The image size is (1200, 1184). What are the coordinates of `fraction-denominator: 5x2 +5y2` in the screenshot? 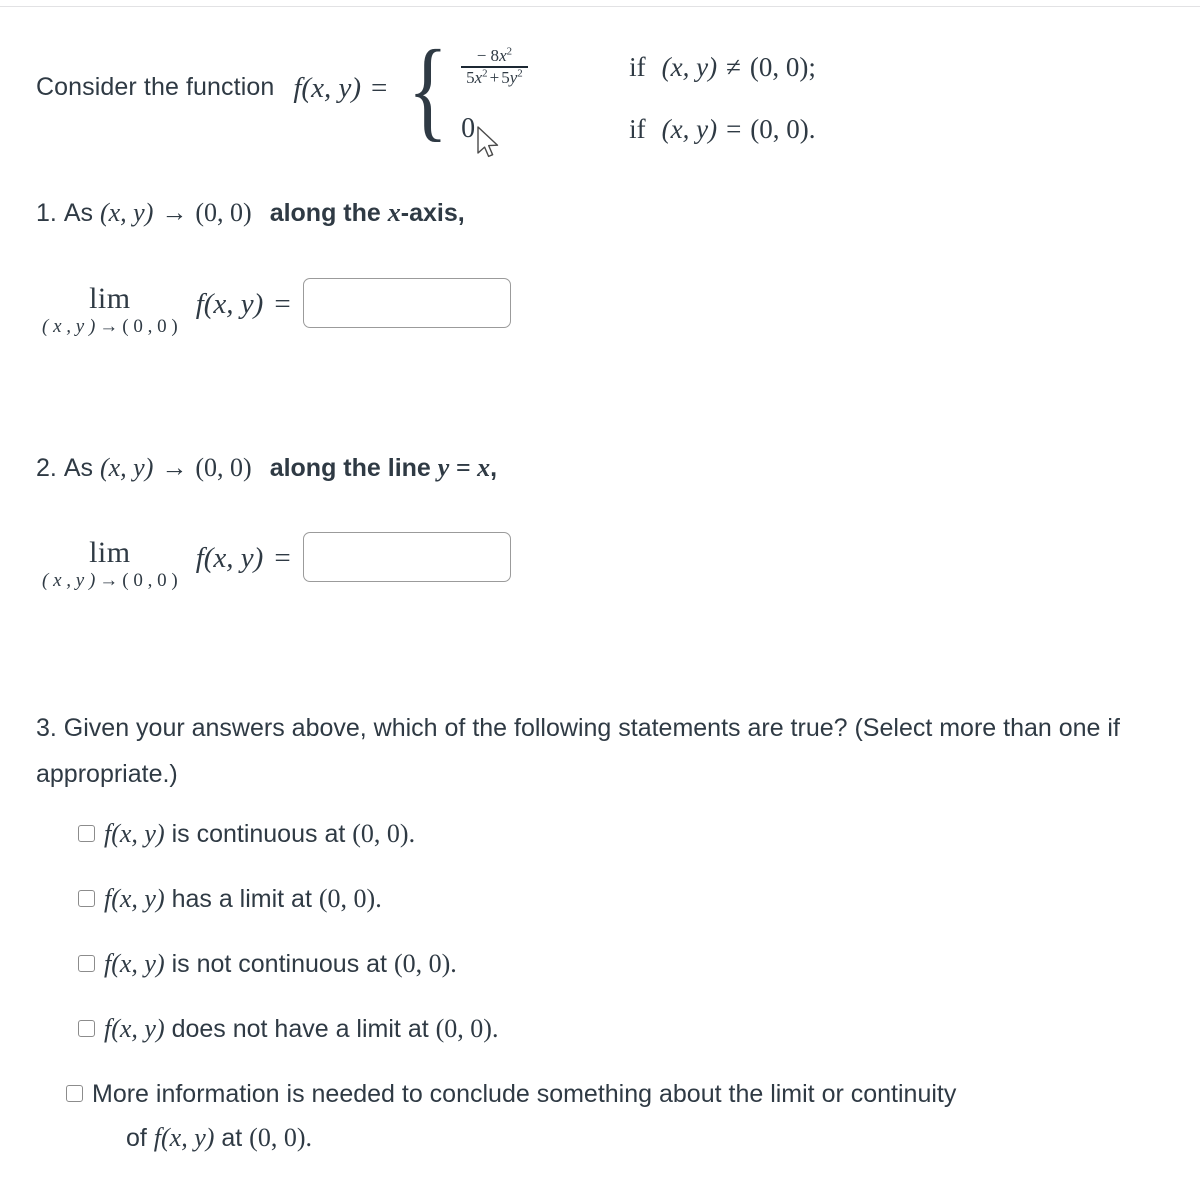 It's located at (494, 78).